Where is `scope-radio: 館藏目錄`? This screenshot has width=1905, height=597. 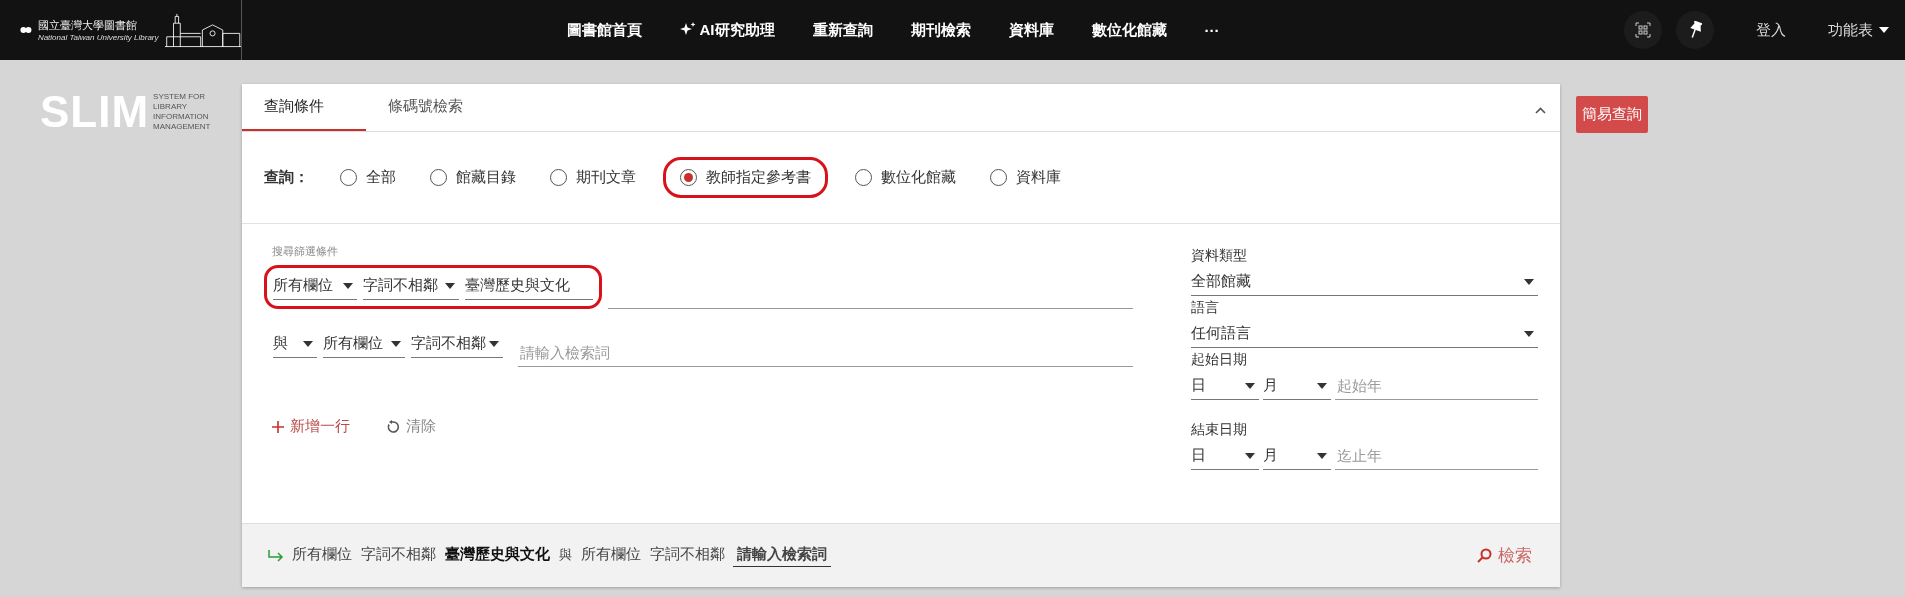 scope-radio: 館藏目錄 is located at coordinates (473, 177).